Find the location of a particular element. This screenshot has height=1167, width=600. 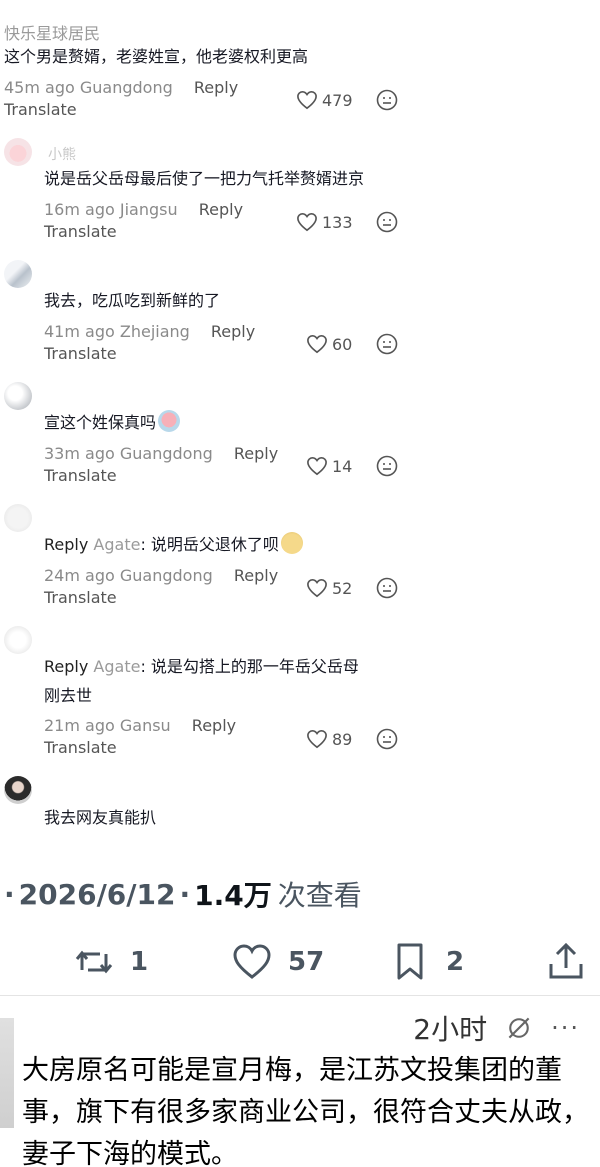

comment-text-body: 宣这个姓保真吗 is located at coordinates (100, 422).